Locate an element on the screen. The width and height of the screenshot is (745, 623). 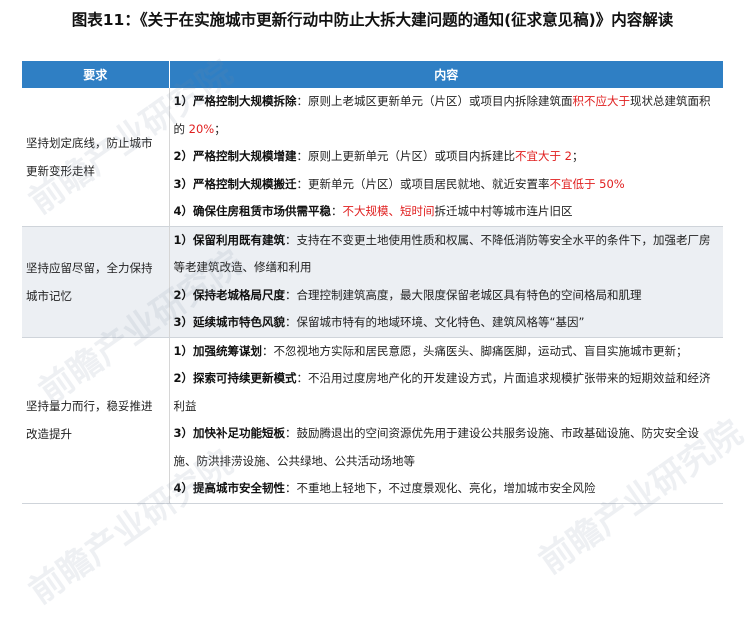
content-item: 3）延续城市特色风貌：保留城市特有的地域环境、文化特色、建筑风格等“基因” is located at coordinates (379, 322).